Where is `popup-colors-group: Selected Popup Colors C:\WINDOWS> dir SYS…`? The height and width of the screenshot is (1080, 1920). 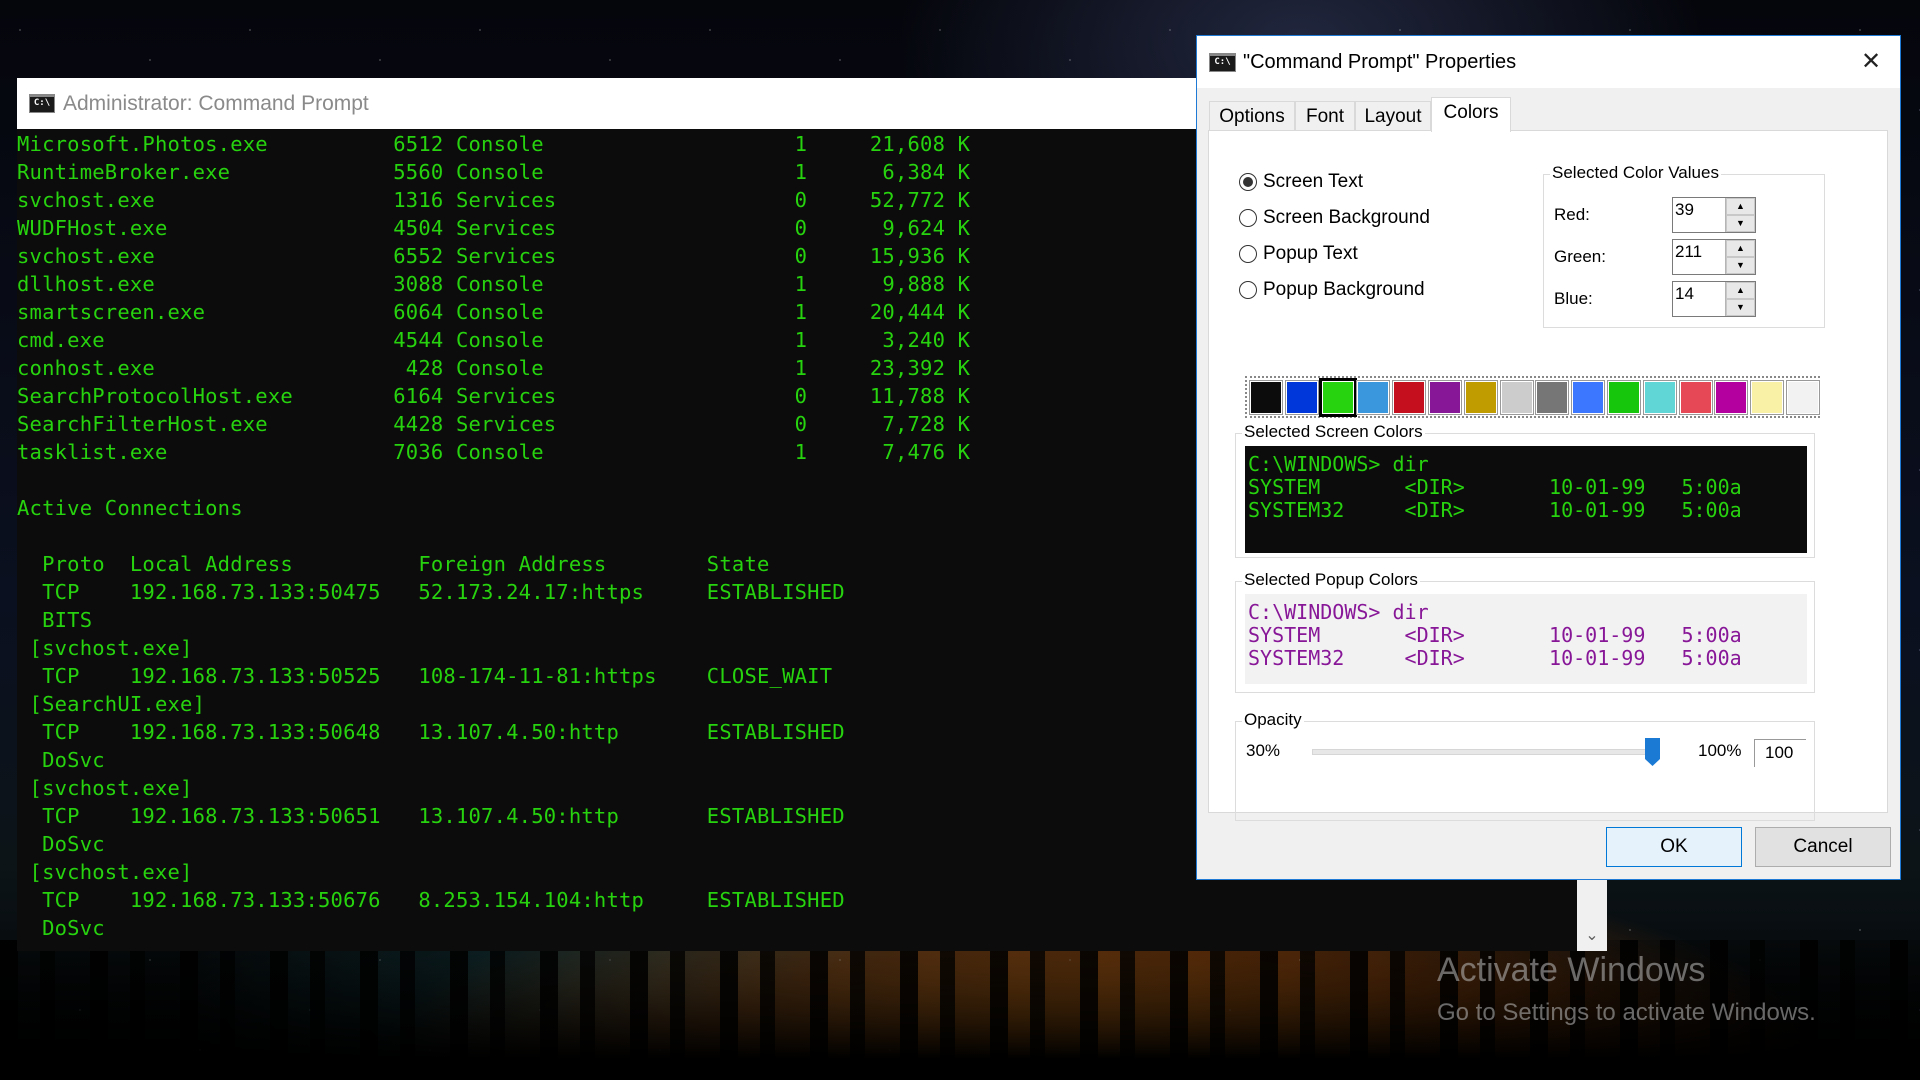
popup-colors-group: Selected Popup Colors C:\WINDOWS> dir SYS… is located at coordinates (1525, 631).